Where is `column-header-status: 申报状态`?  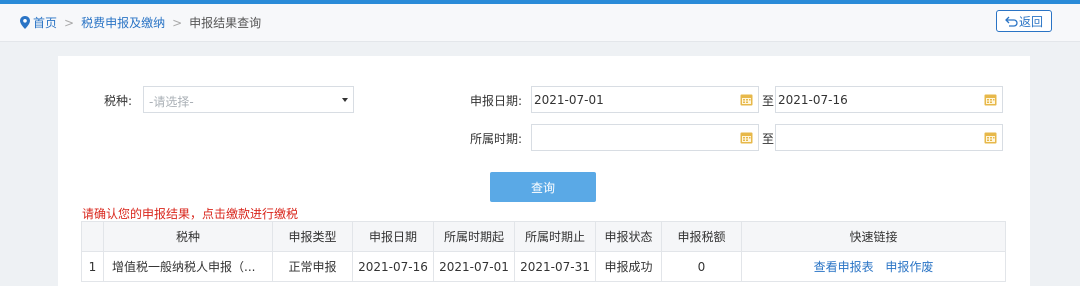 column-header-status: 申报状态 is located at coordinates (628, 236).